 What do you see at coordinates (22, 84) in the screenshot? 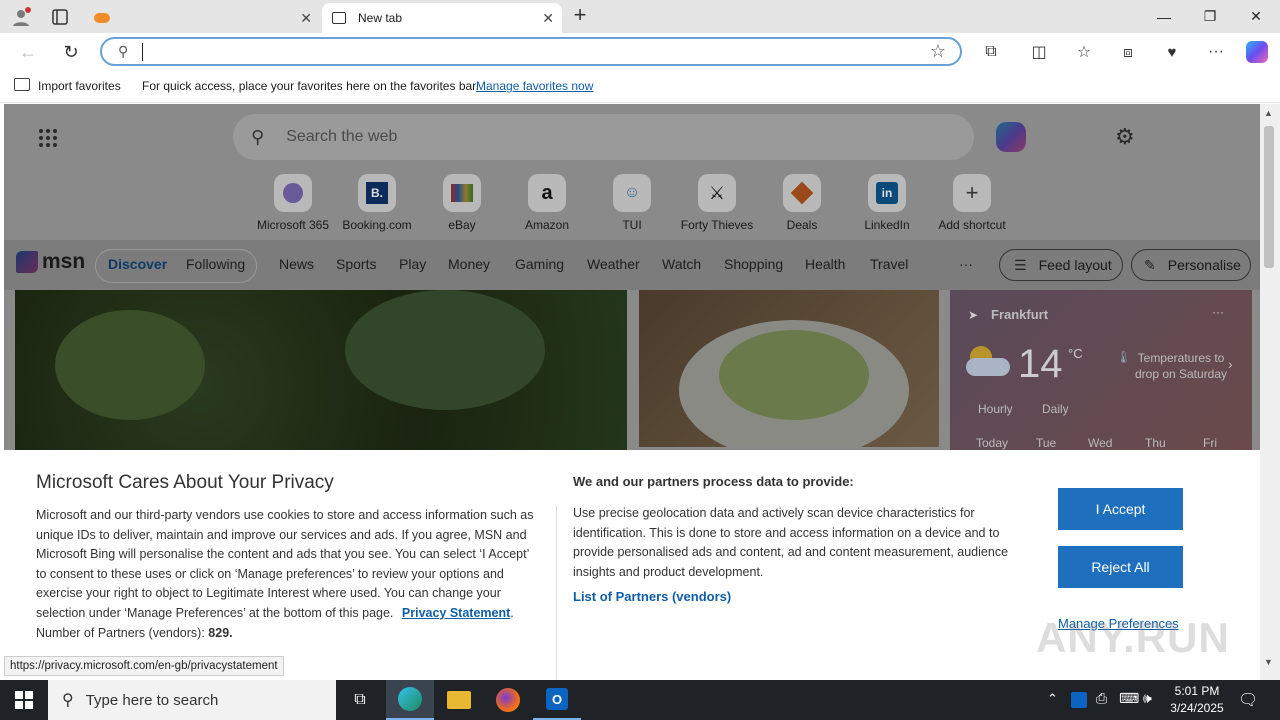
I see `import-favorites-icon` at bounding box center [22, 84].